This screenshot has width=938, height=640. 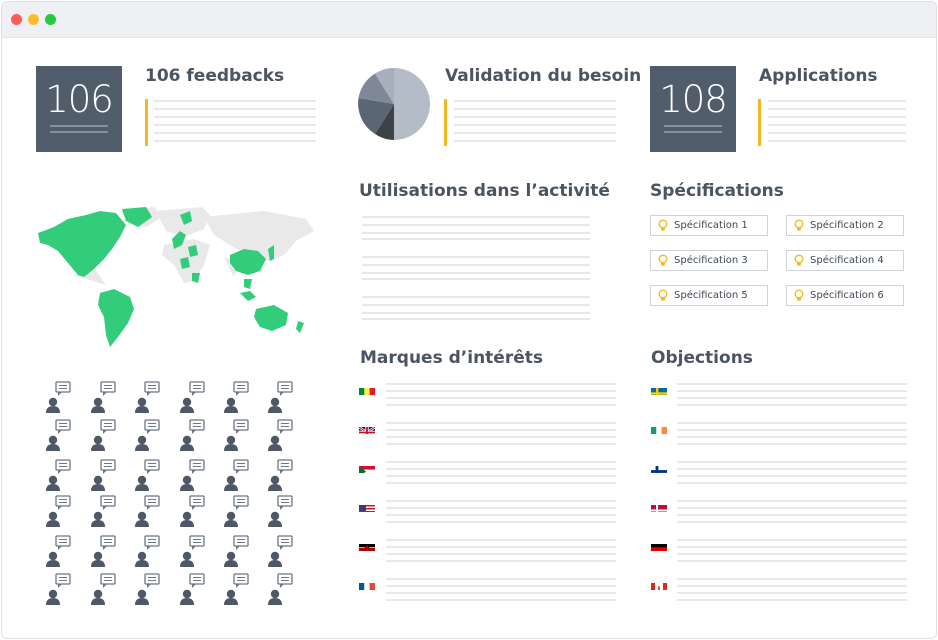 What do you see at coordinates (367, 428) in the screenshot?
I see `uk-flag` at bounding box center [367, 428].